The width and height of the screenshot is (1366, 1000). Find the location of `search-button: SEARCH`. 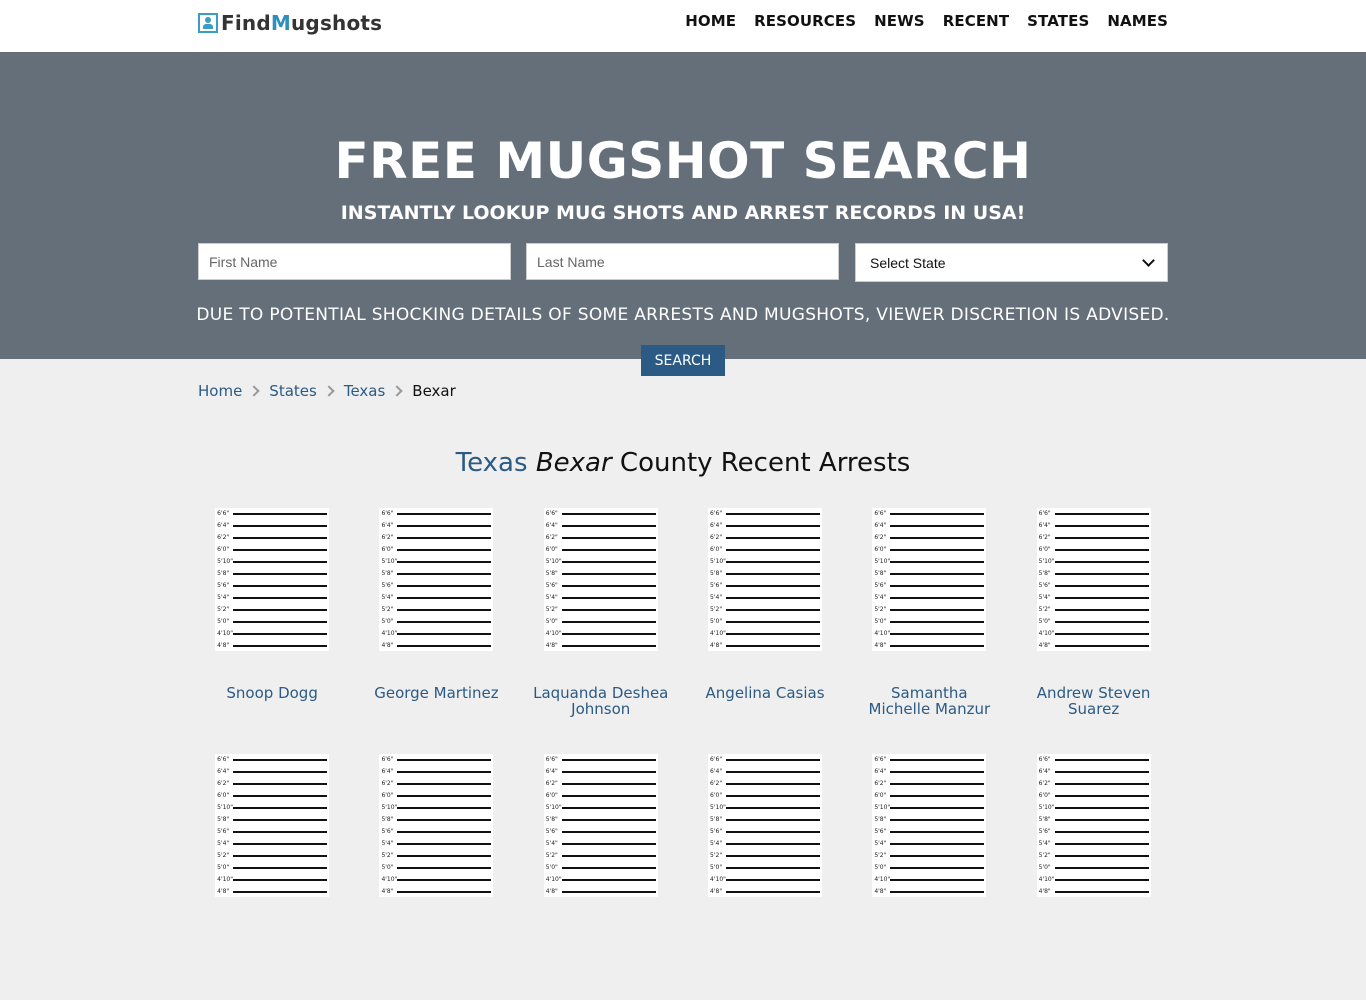

search-button: SEARCH is located at coordinates (683, 360).